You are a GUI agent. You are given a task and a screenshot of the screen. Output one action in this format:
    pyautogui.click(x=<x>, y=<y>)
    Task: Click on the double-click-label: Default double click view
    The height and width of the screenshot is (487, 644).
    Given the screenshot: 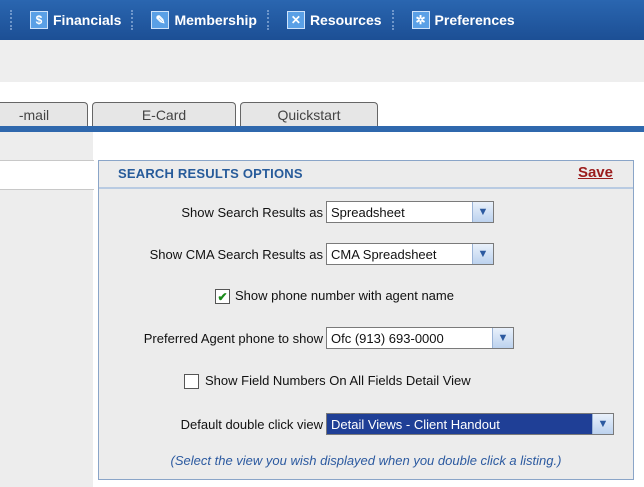 What is the action you would take?
    pyautogui.click(x=251, y=424)
    